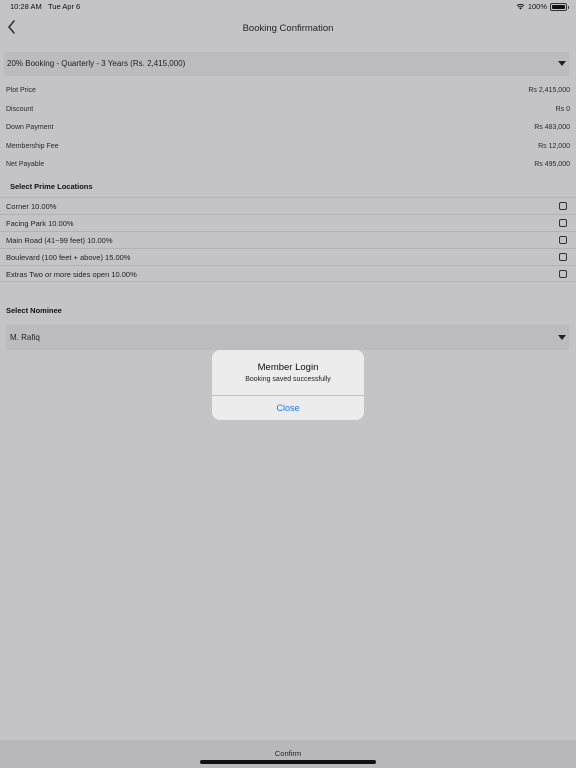 This screenshot has height=768, width=576. Describe the element at coordinates (59, 240) in the screenshot. I see `location-label: Main Road (41~99 feet) 10.00%` at that location.